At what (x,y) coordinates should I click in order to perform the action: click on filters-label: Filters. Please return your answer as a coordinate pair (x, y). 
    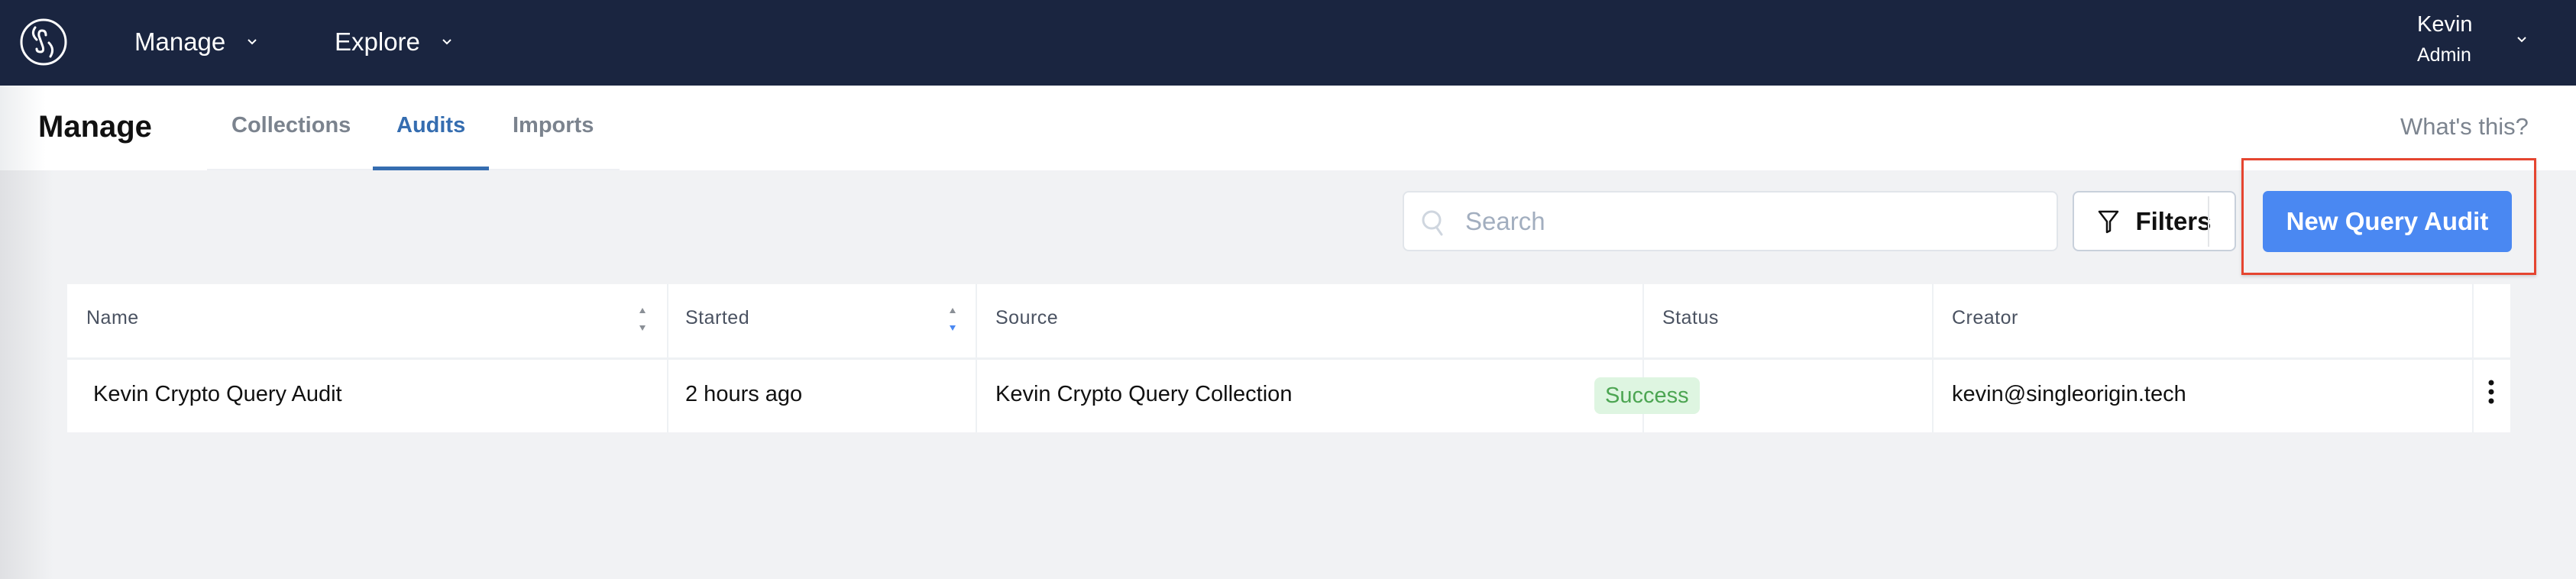
    Looking at the image, I should click on (2173, 220).